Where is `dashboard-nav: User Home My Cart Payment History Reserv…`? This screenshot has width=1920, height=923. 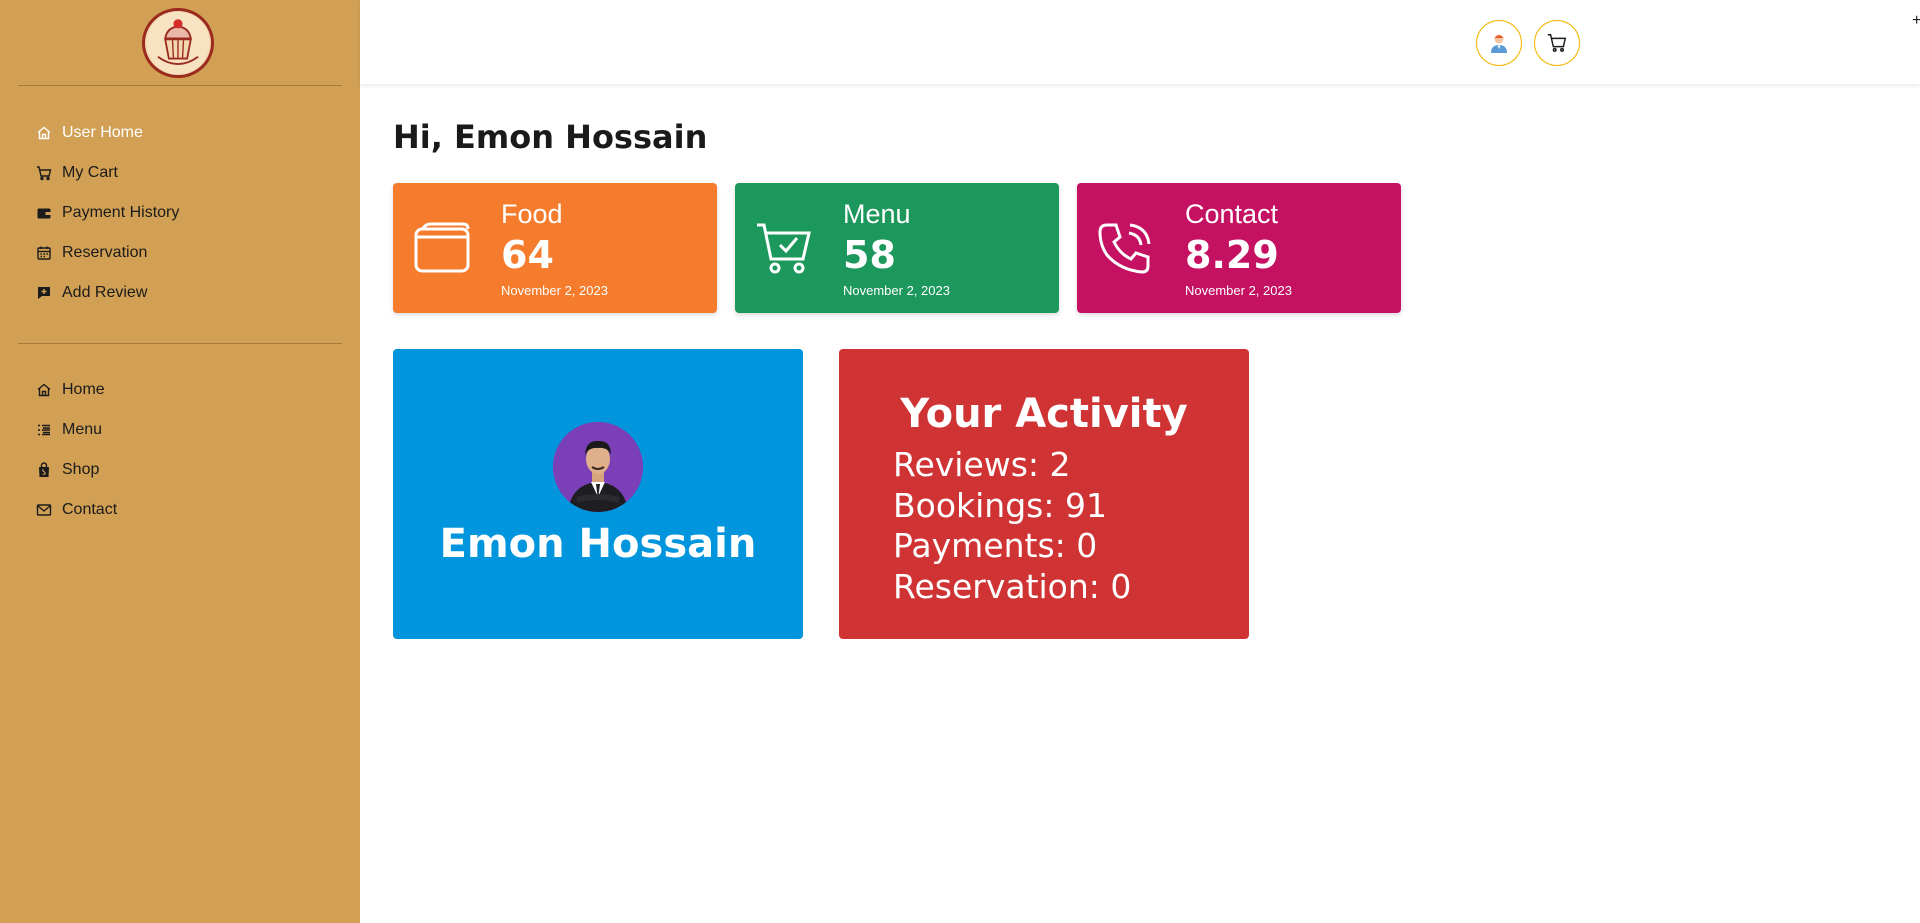
dashboard-nav: User Home My Cart Payment History Reserv… is located at coordinates (107, 213).